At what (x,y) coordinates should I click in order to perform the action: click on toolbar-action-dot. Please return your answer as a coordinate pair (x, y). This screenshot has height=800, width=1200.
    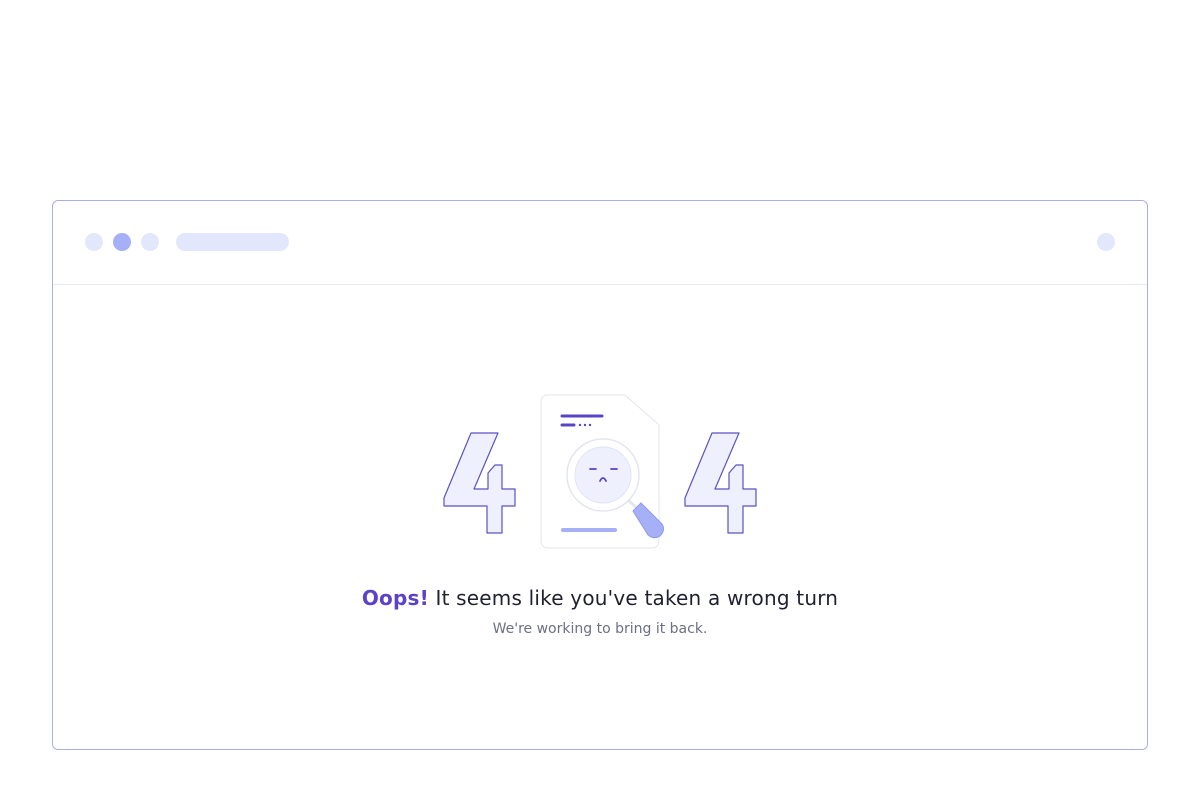
    Looking at the image, I should click on (1106, 242).